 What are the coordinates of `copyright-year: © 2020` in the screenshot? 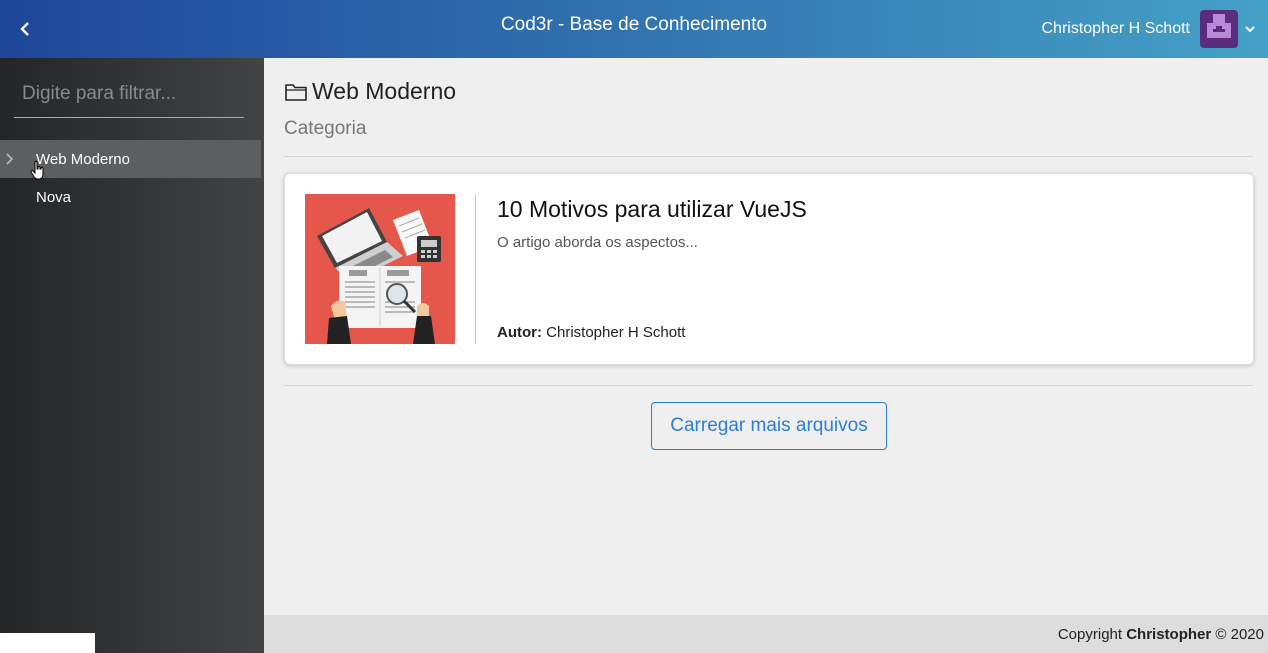 It's located at (1239, 634).